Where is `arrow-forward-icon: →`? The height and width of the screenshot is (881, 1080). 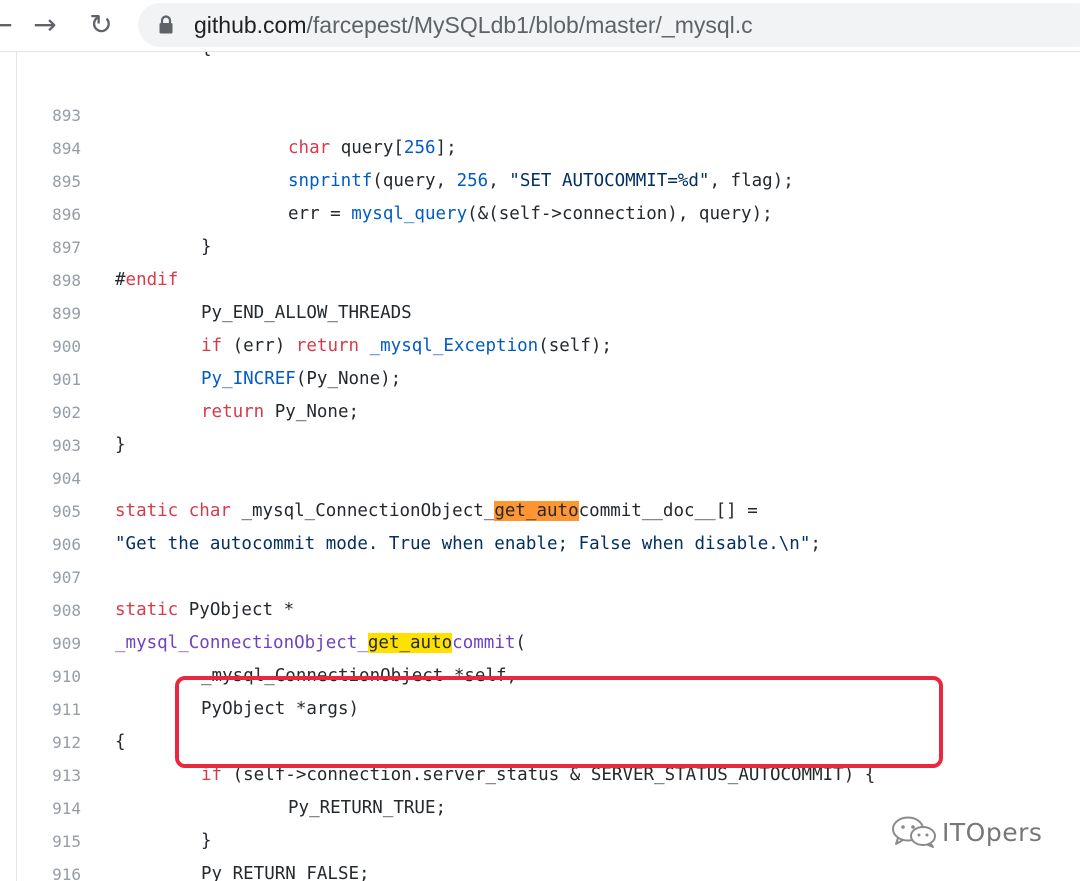
arrow-forward-icon: → is located at coordinates (45, 24).